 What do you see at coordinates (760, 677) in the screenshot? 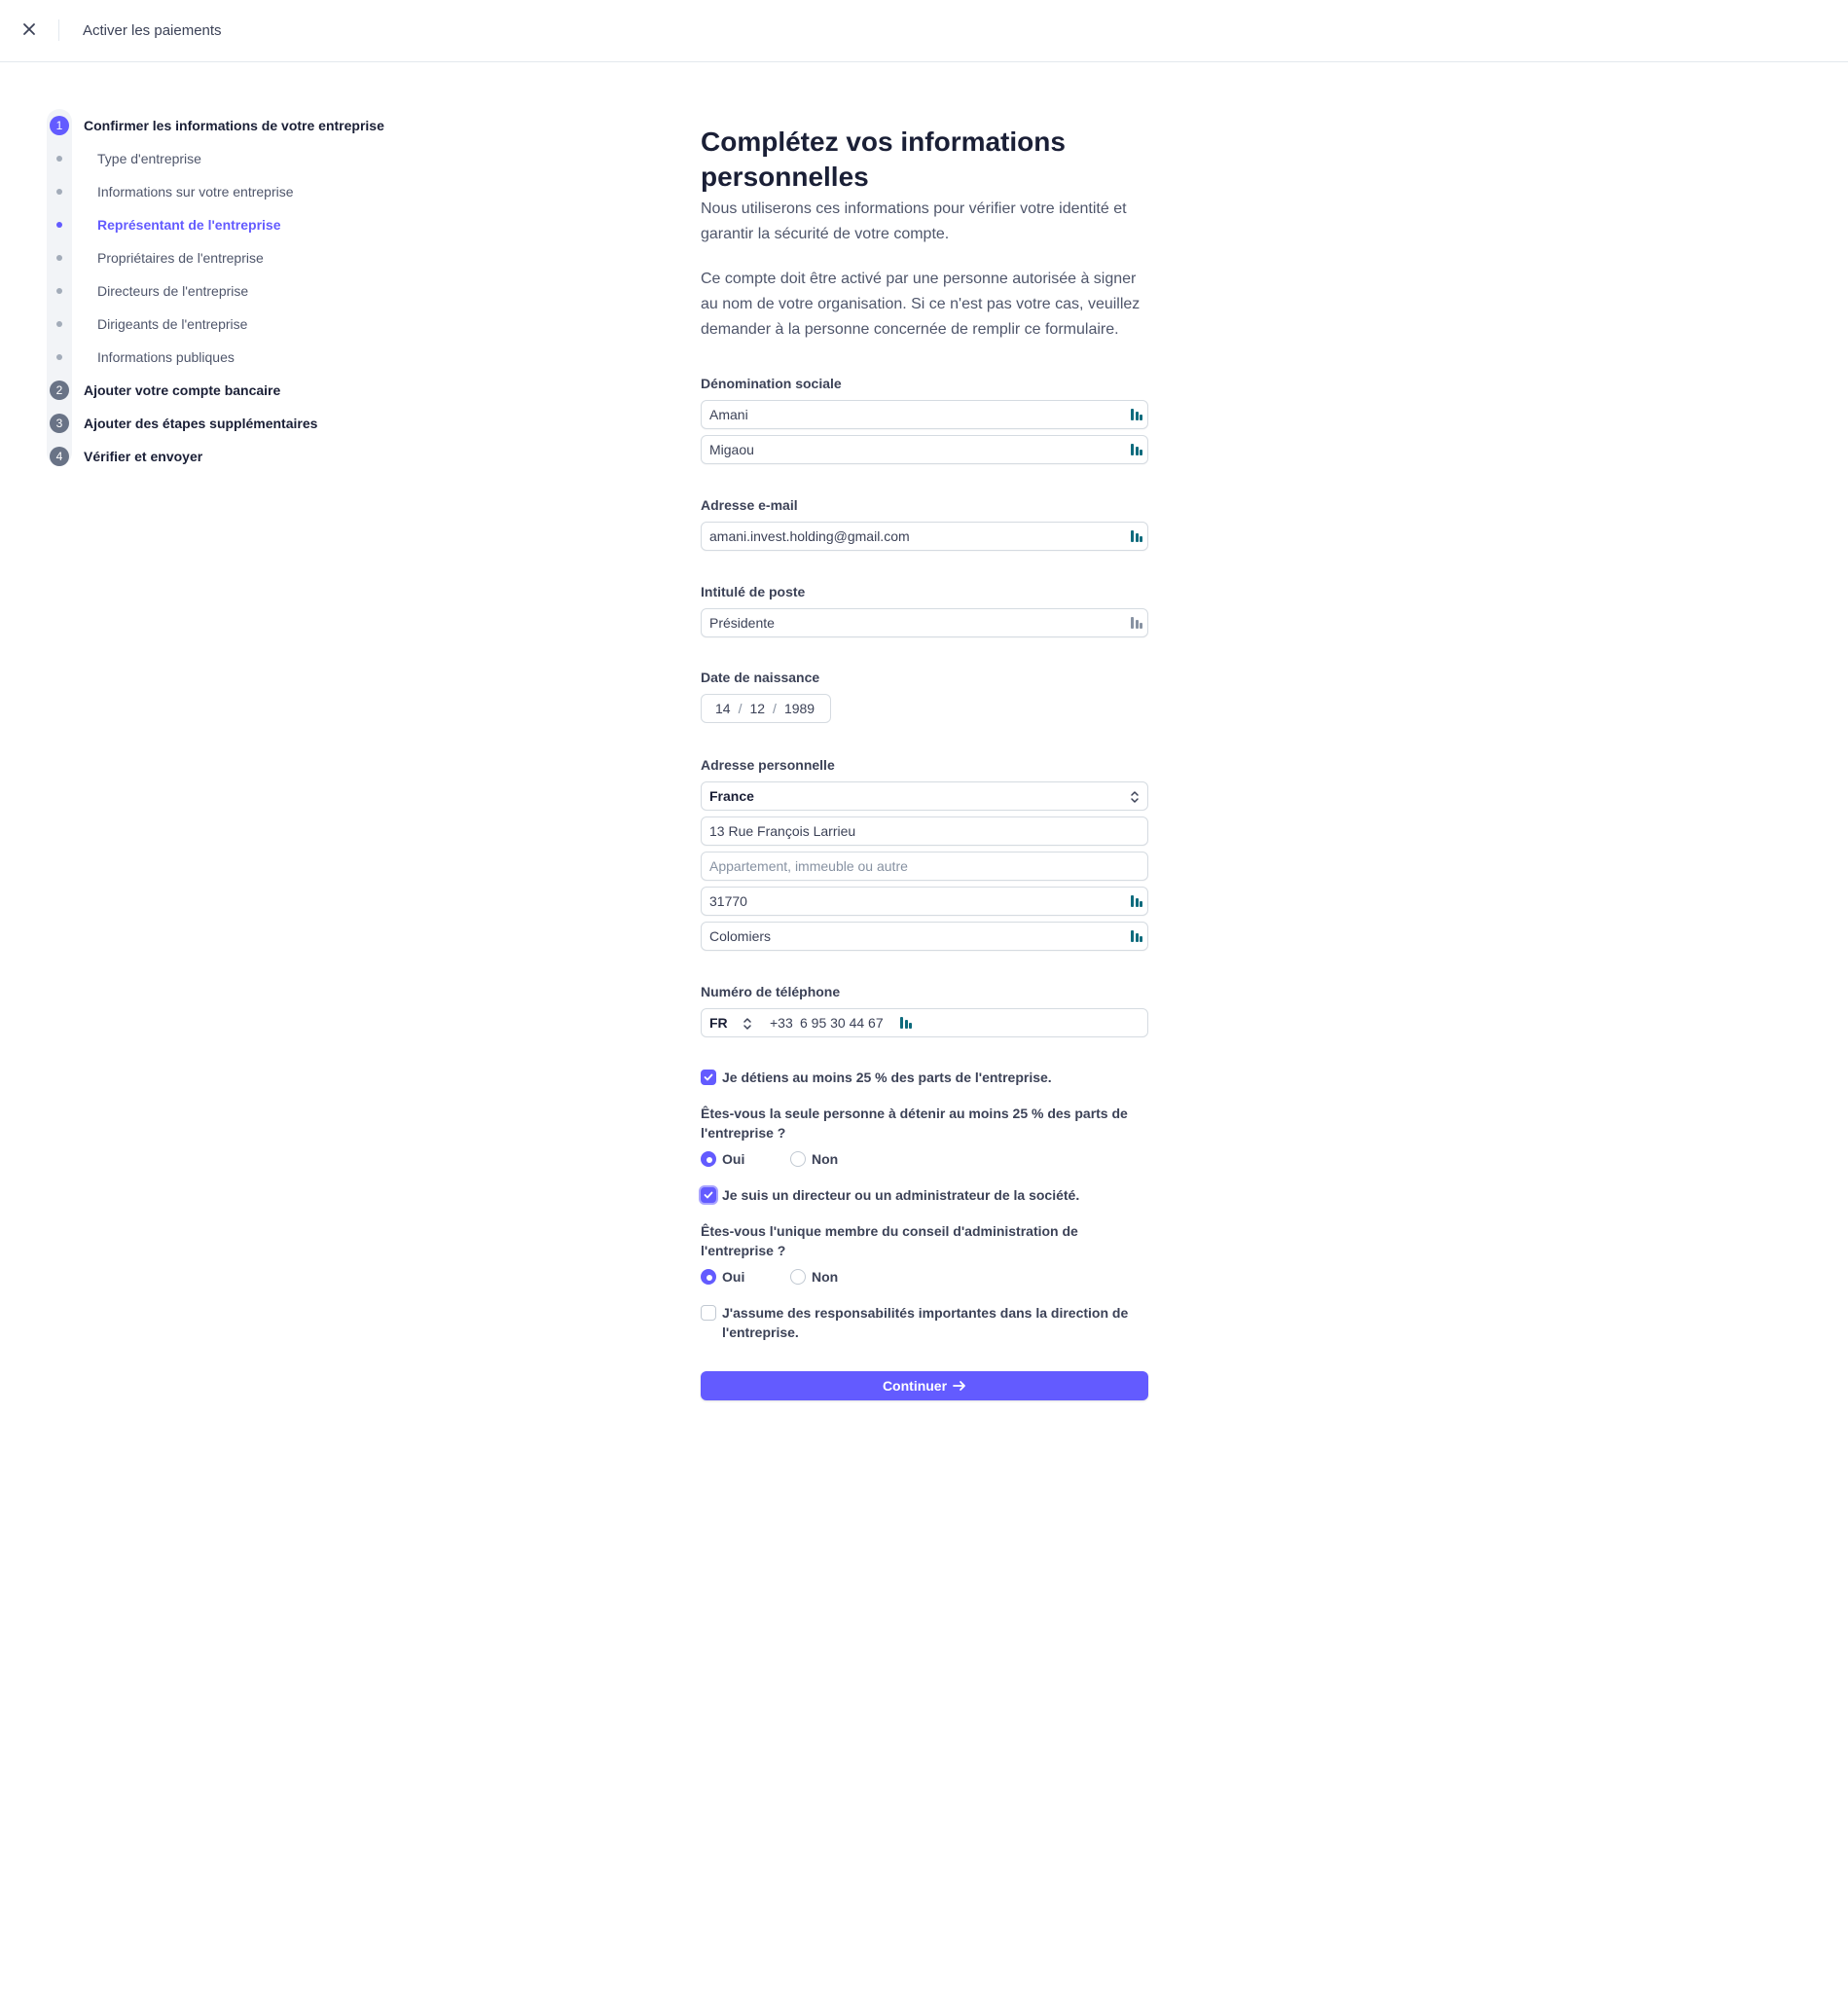
I see `dob-label: Date de naissance` at bounding box center [760, 677].